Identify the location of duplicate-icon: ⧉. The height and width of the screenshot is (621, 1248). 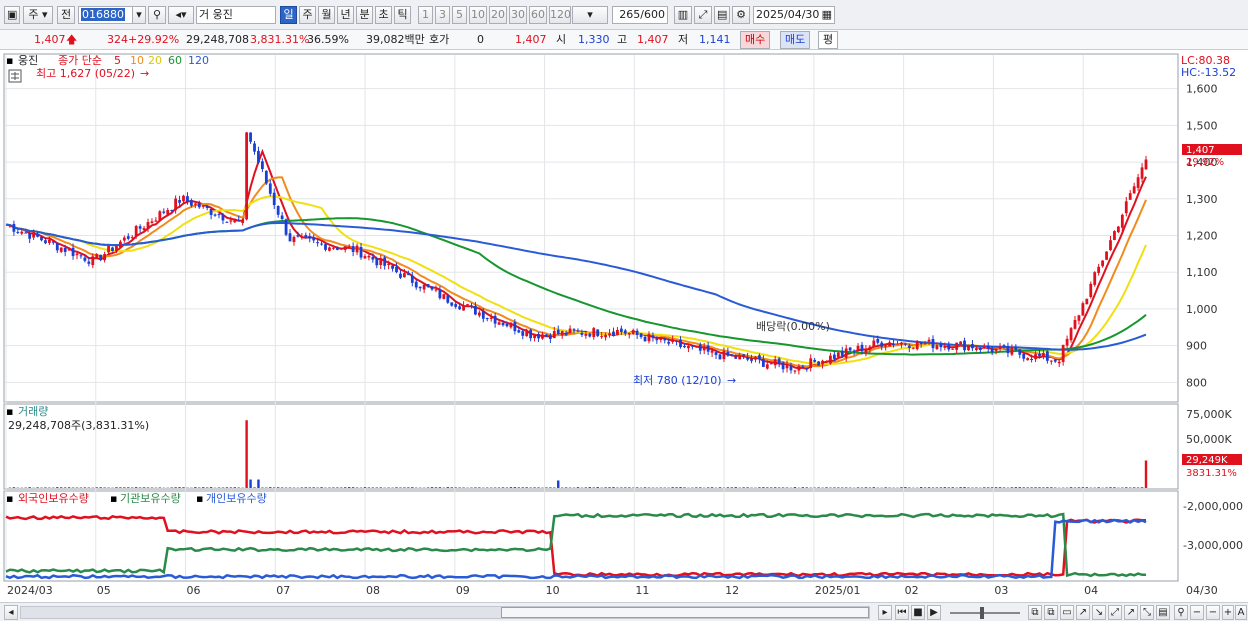
(1051, 612).